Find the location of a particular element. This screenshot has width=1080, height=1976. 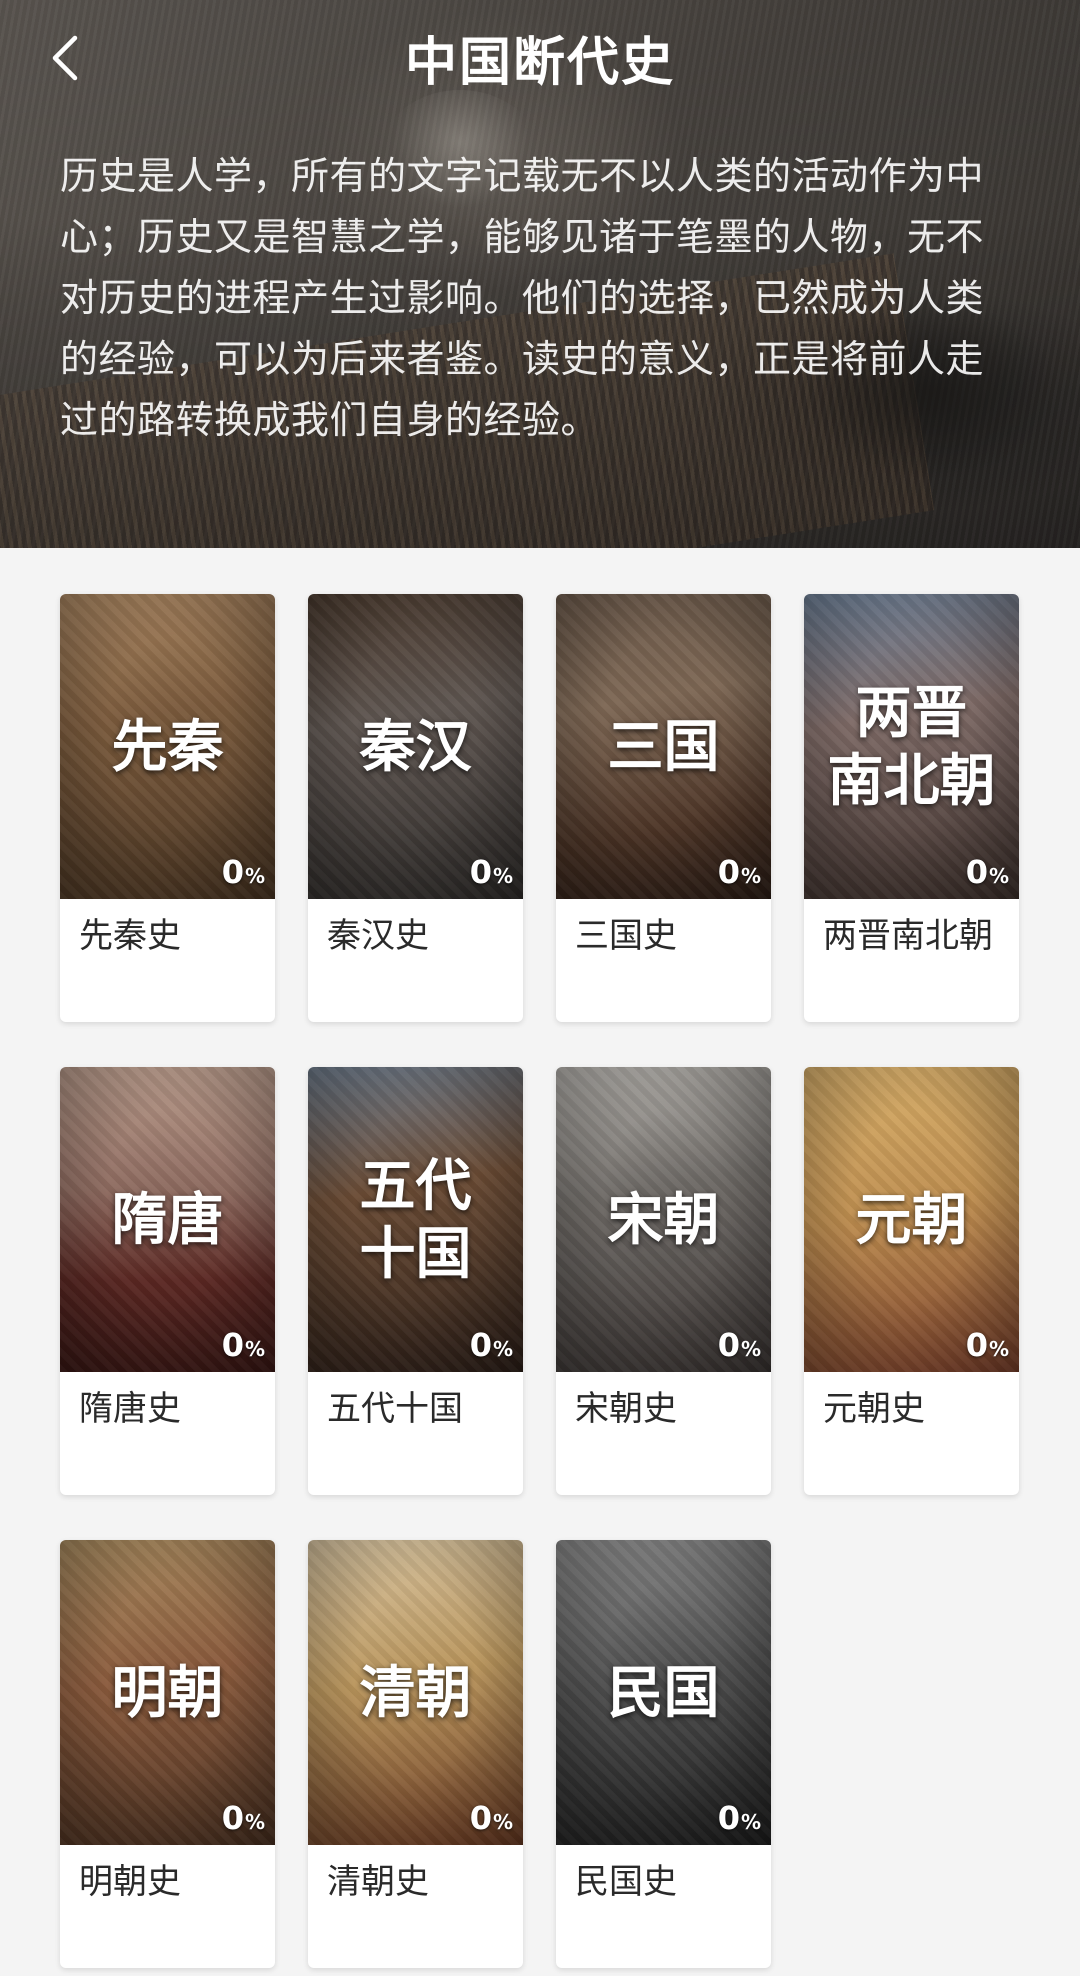

period-card-suitang: 隋唐 0% 隋唐史 is located at coordinates (167, 1281).